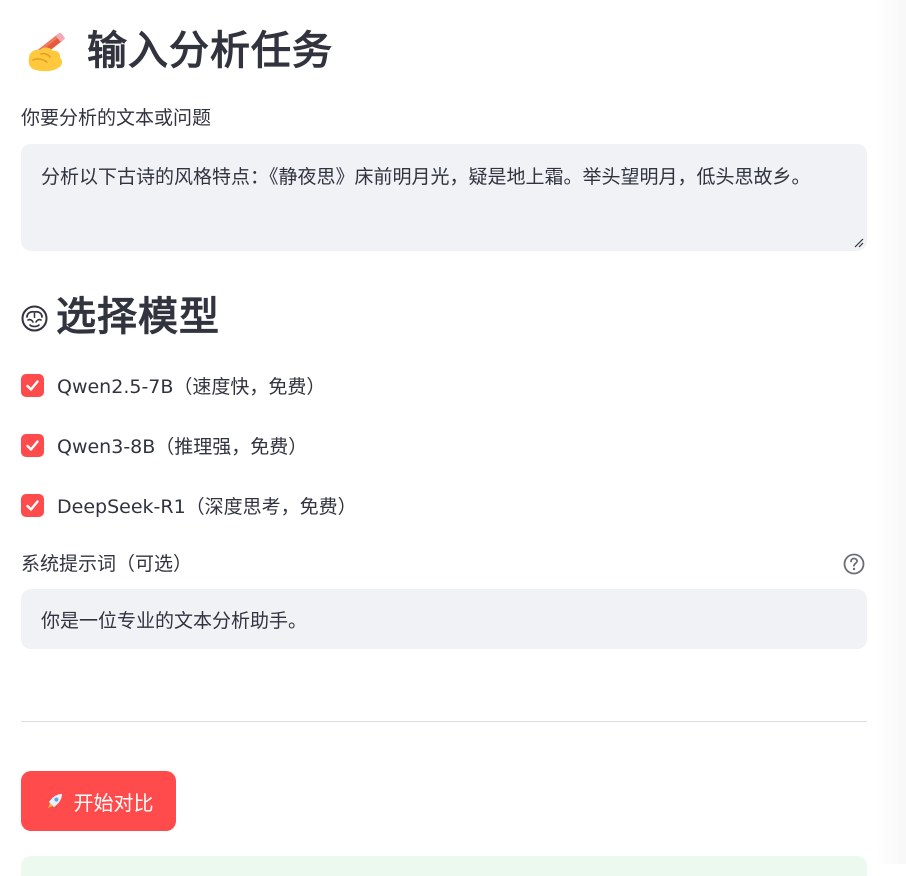 The width and height of the screenshot is (906, 876). I want to click on system-prompt-value: 你是一位专业的文本分析助手。, so click(174, 620).